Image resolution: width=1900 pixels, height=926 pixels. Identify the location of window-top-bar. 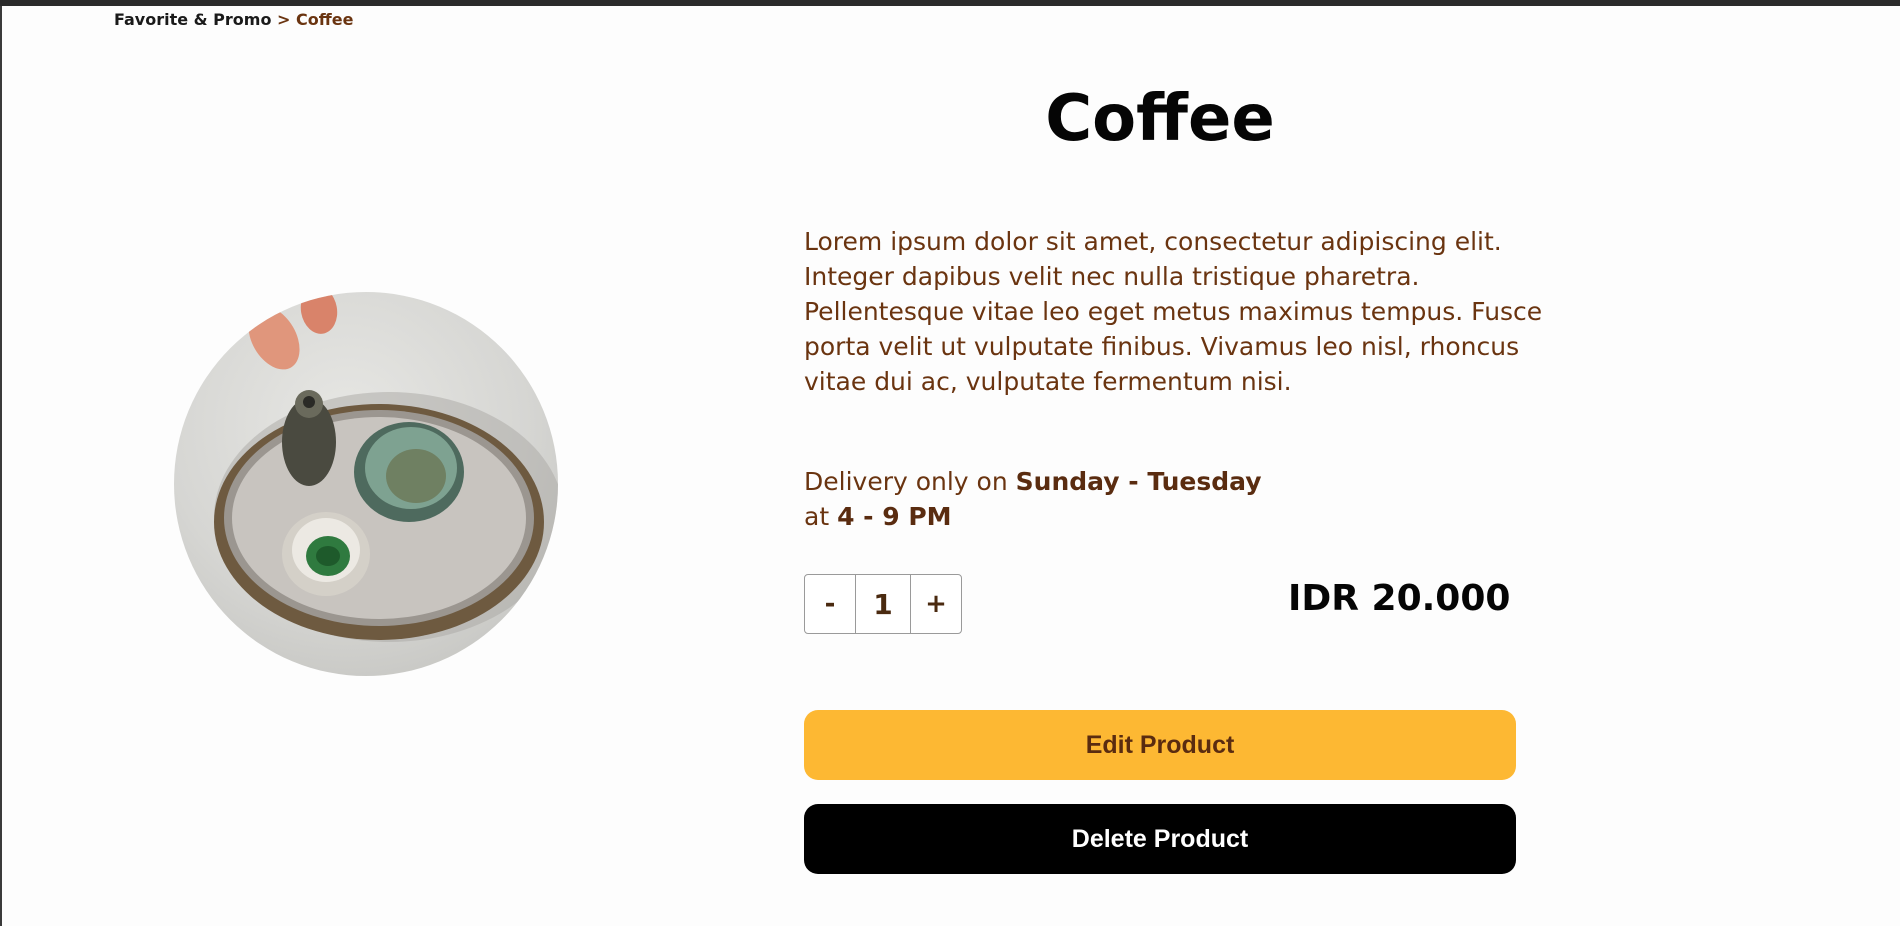
(950, 3).